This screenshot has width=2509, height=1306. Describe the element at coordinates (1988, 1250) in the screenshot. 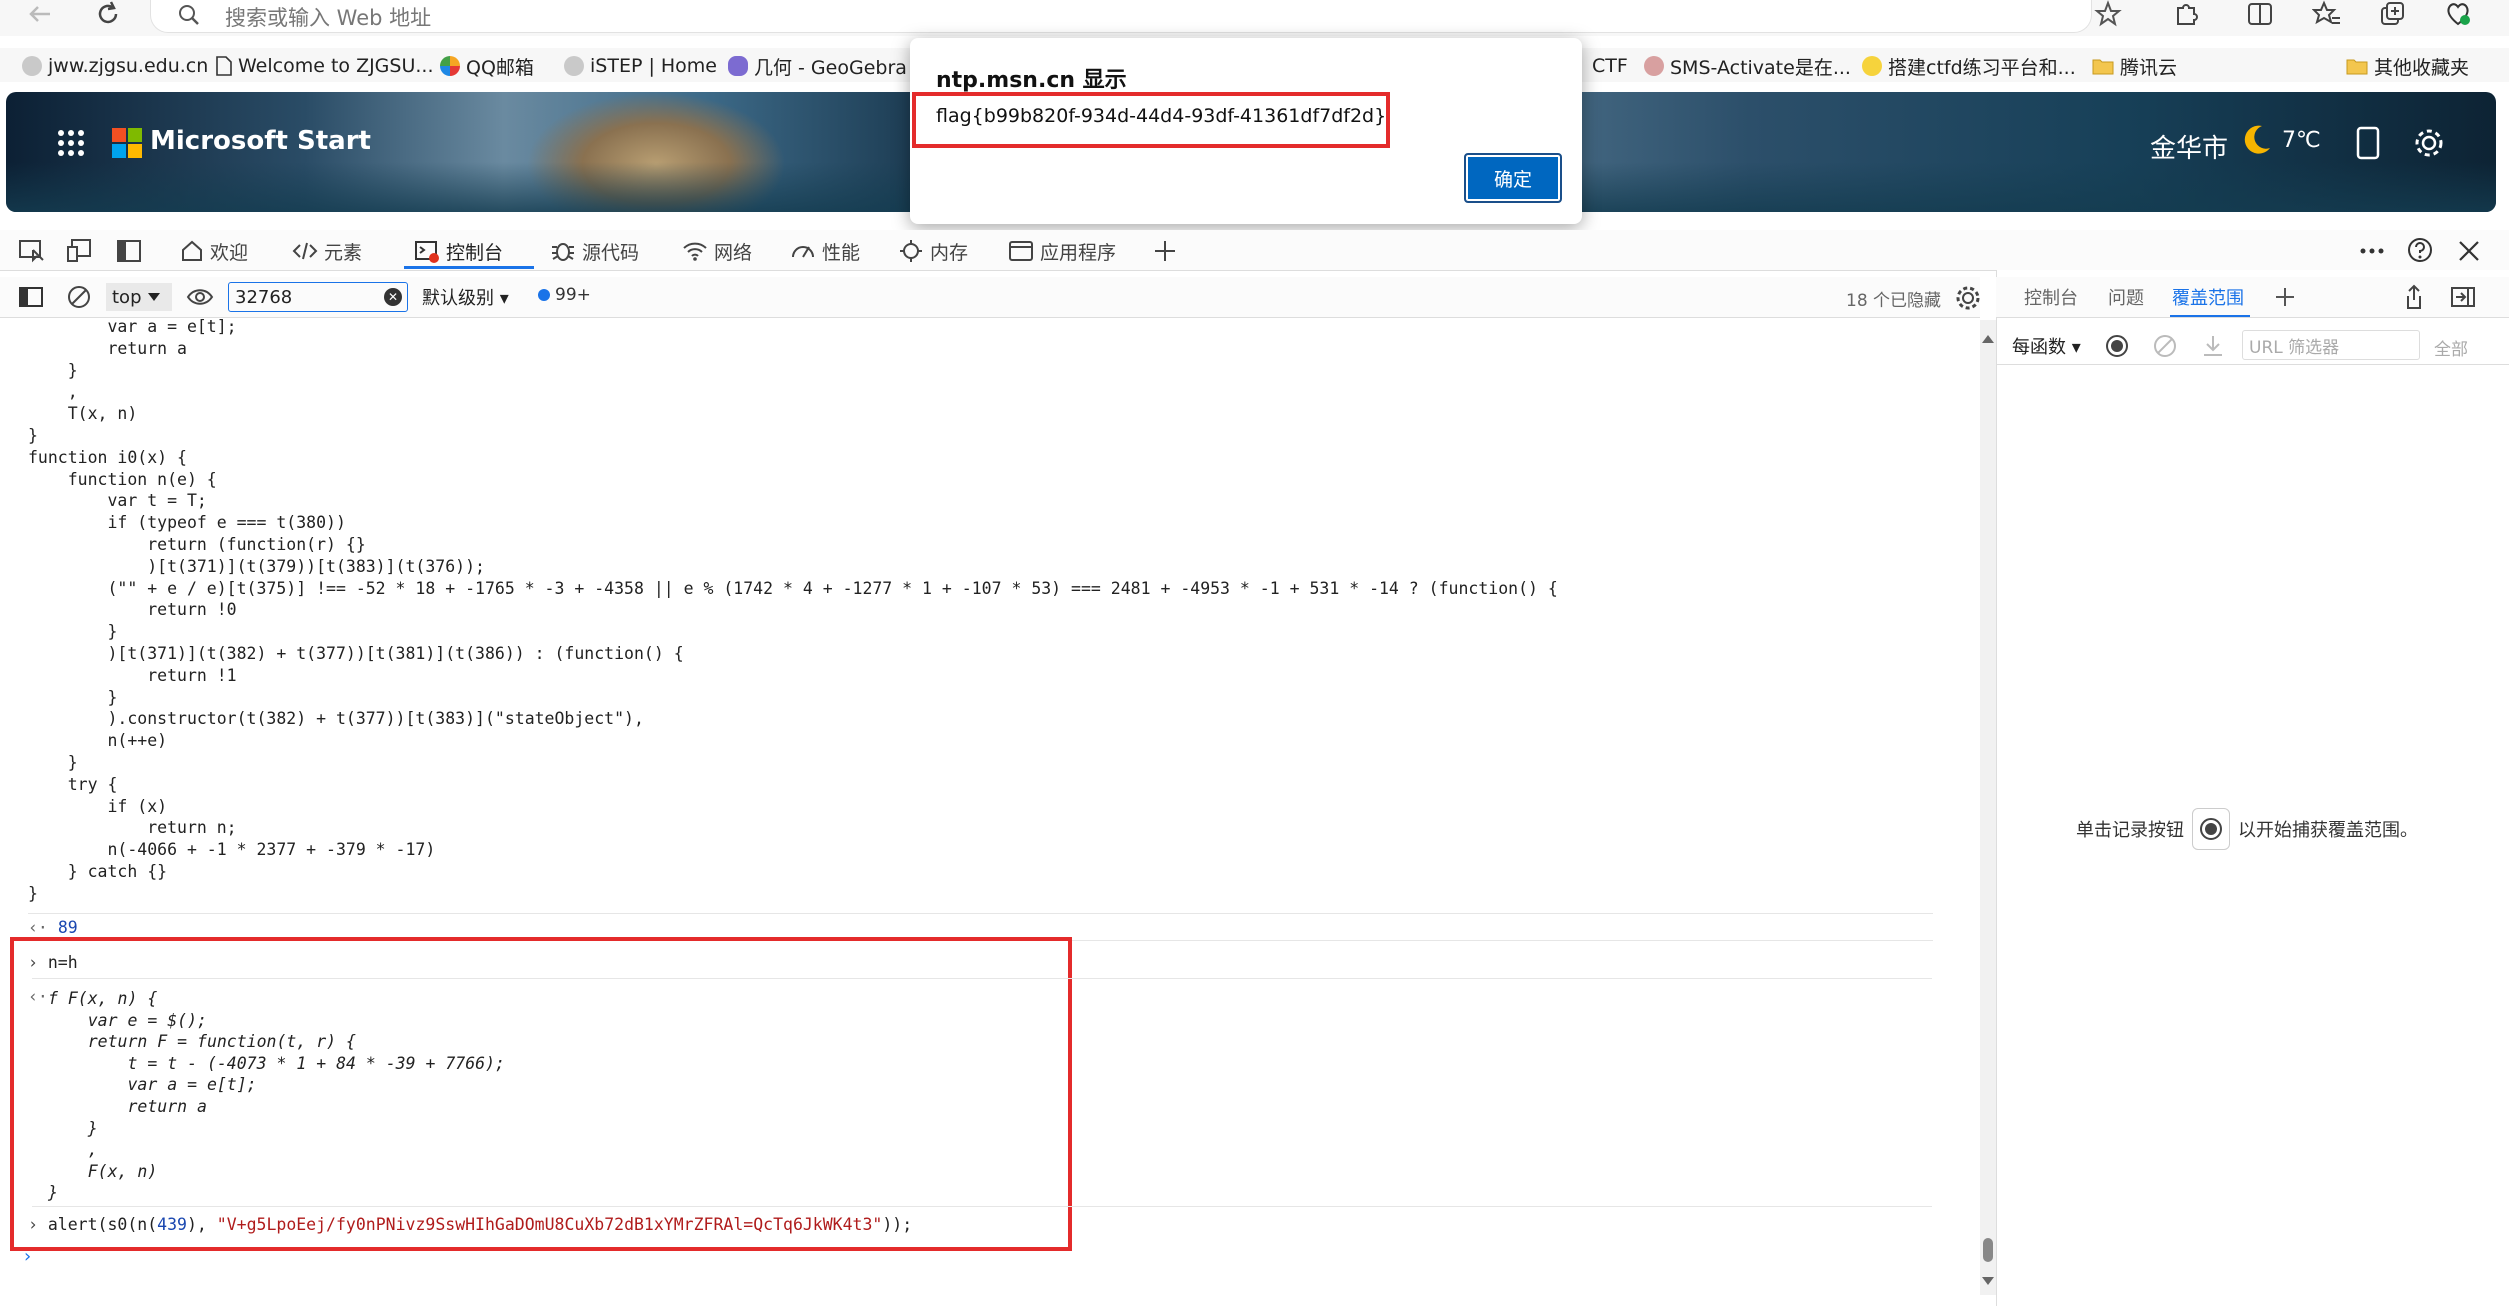

I see `scrollbar-thumb` at that location.